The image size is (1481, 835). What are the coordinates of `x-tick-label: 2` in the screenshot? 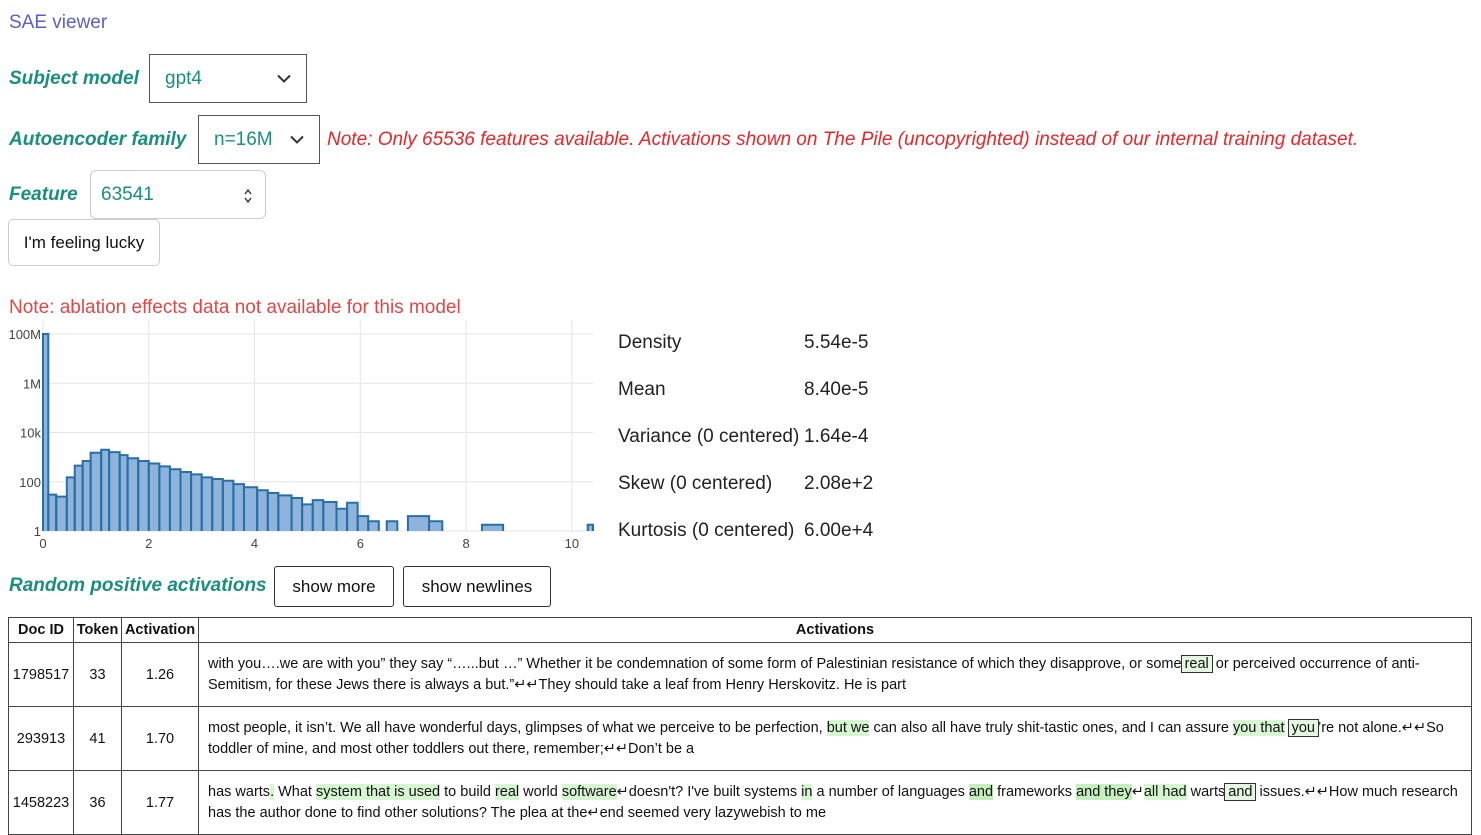 It's located at (148, 543).